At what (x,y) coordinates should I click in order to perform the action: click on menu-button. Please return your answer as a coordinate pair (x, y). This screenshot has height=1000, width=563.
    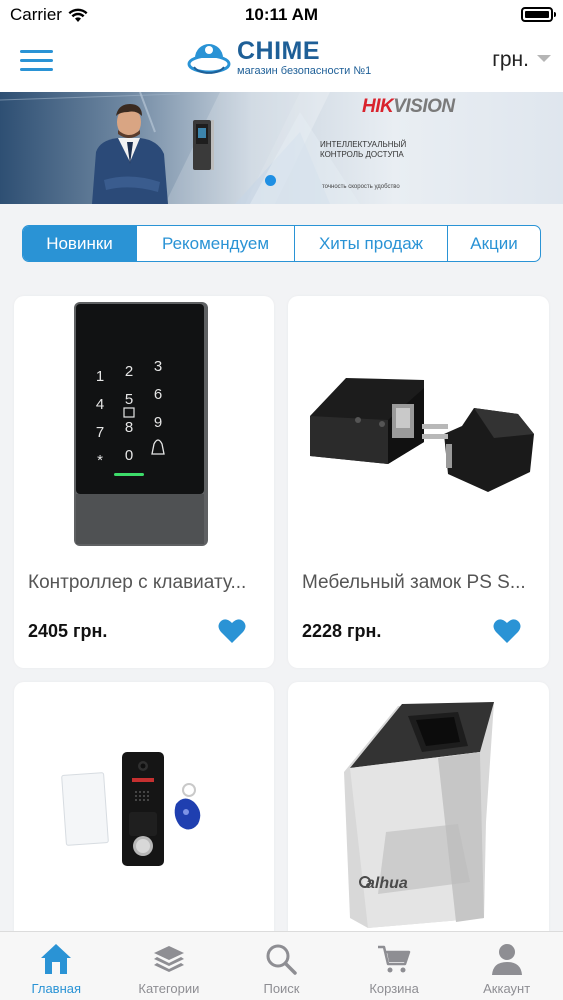
    Looking at the image, I should click on (36, 61).